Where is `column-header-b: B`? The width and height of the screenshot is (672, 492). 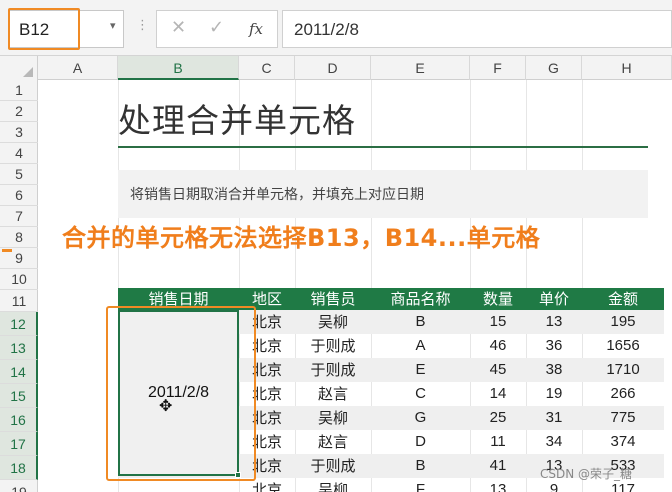 column-header-b: B is located at coordinates (178, 68).